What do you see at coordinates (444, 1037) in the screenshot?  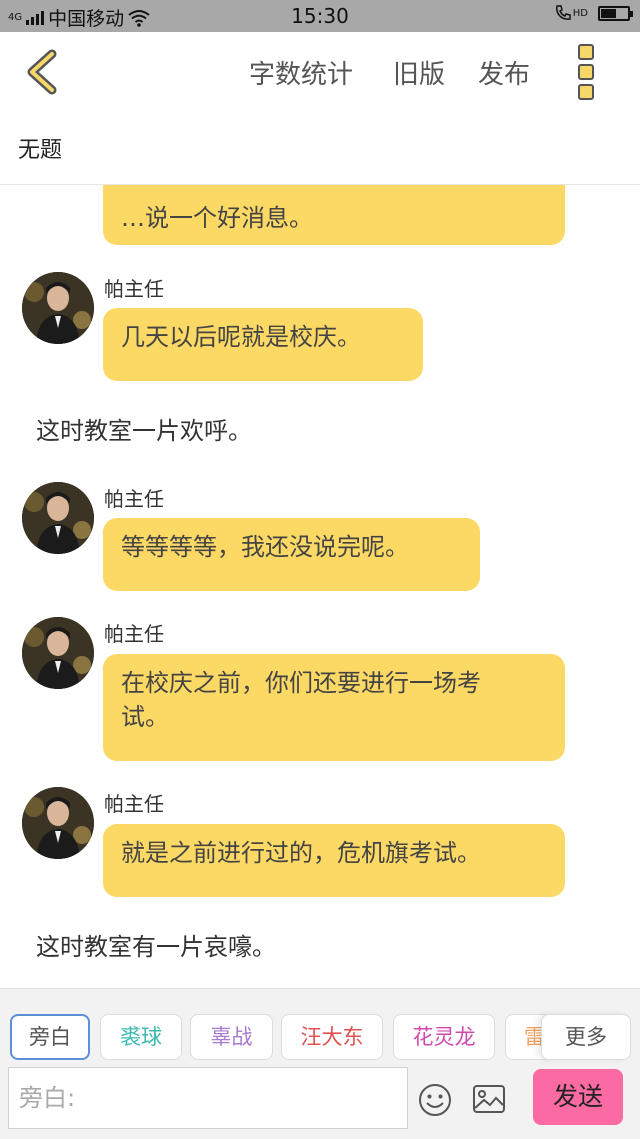 I see `character-chip-hualinglong: 花灵龙` at bounding box center [444, 1037].